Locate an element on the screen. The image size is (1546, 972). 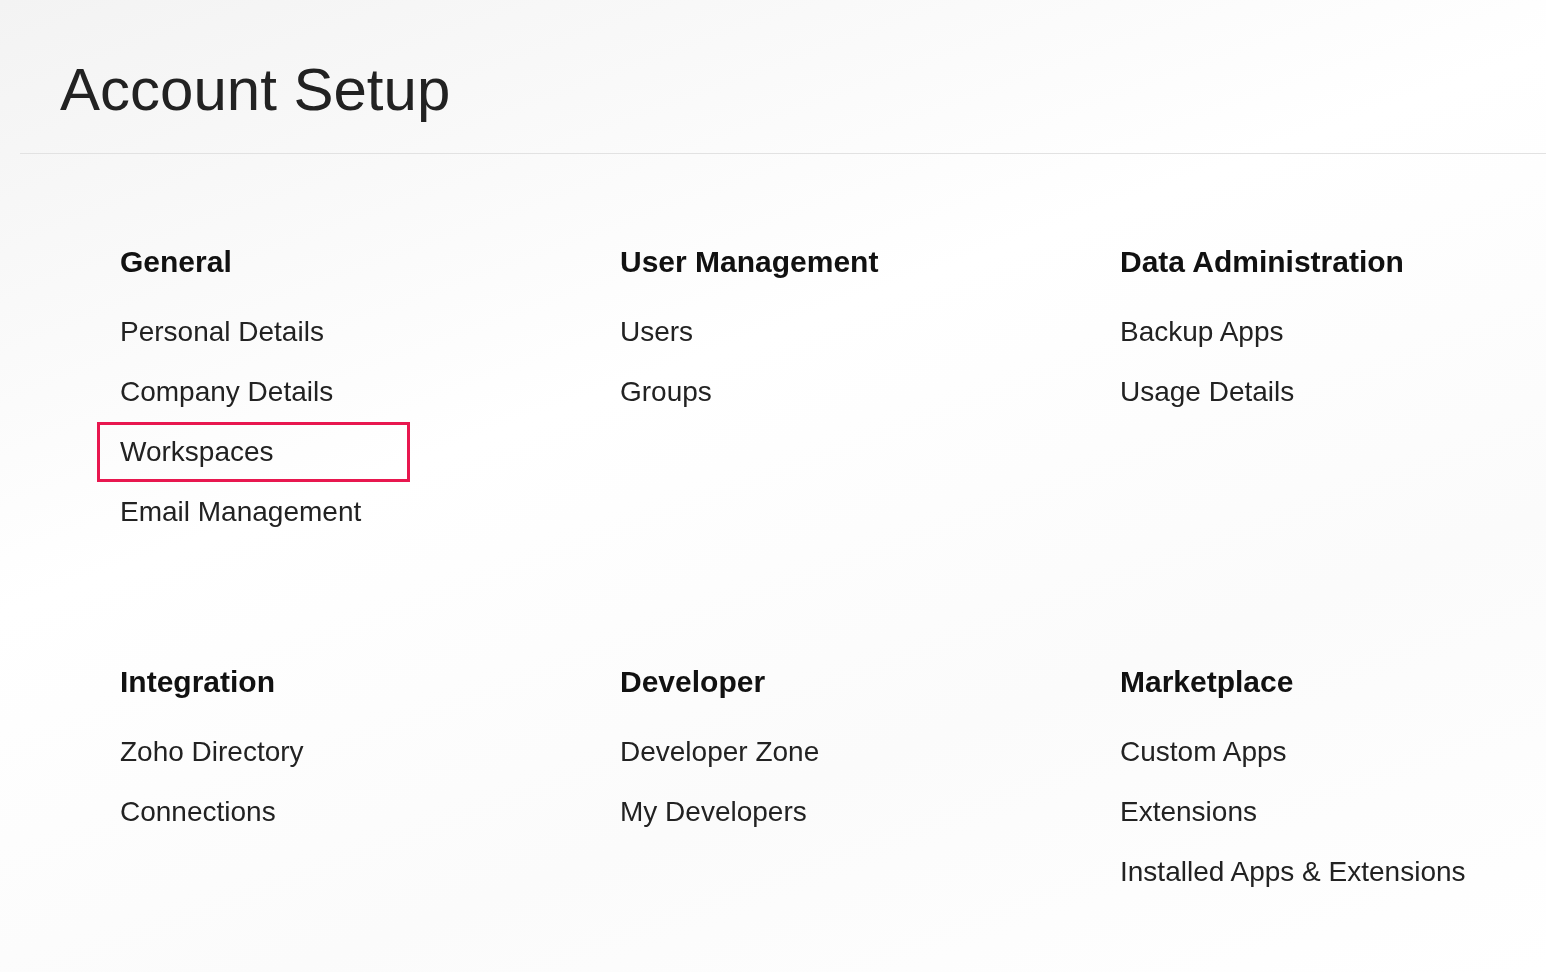
section-heading: General is located at coordinates (176, 262).